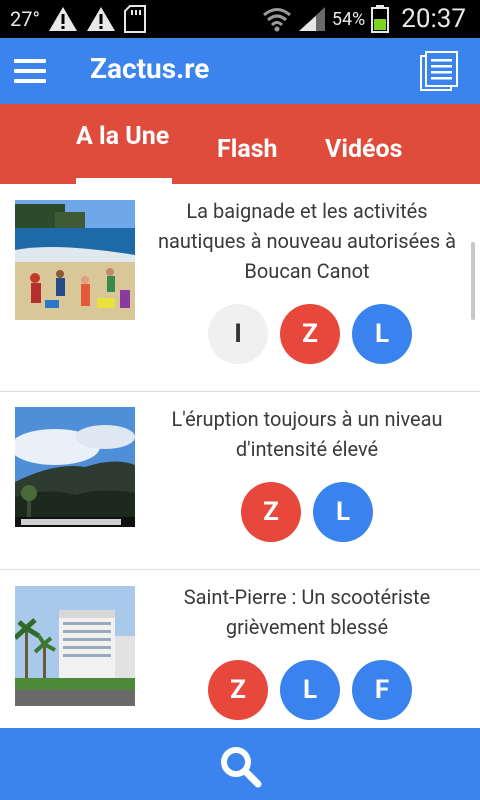 The width and height of the screenshot is (480, 800). I want to click on source-badge-f: F, so click(382, 690).